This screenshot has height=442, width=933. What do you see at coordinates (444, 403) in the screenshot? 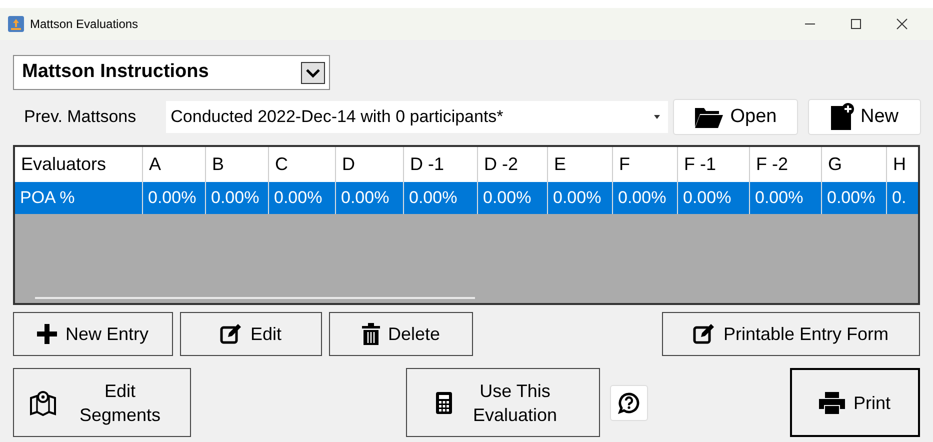
I see `calculator-icon` at bounding box center [444, 403].